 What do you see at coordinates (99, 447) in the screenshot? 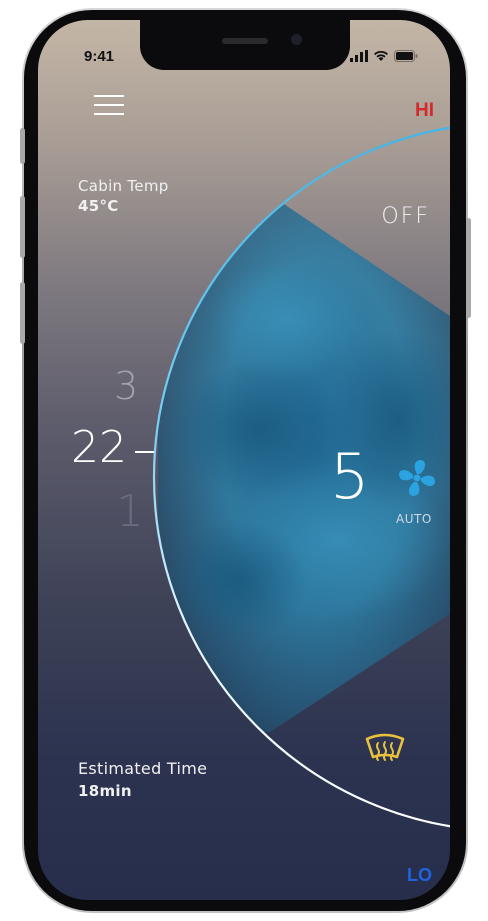
I see `dial-value-current: 22` at bounding box center [99, 447].